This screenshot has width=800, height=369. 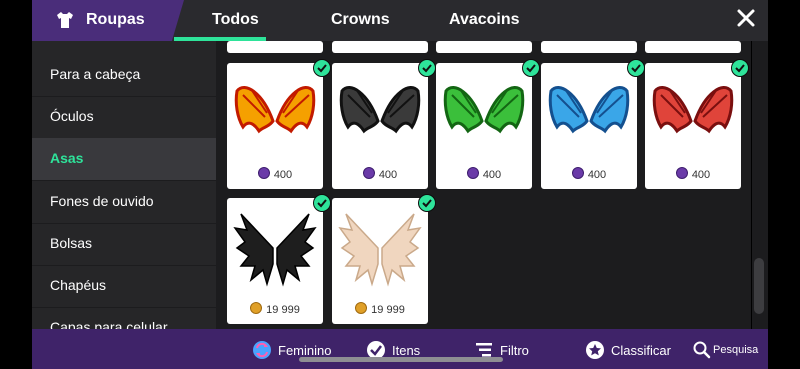 I want to click on sidebar-item-label: Capas para celular, so click(x=109, y=324).